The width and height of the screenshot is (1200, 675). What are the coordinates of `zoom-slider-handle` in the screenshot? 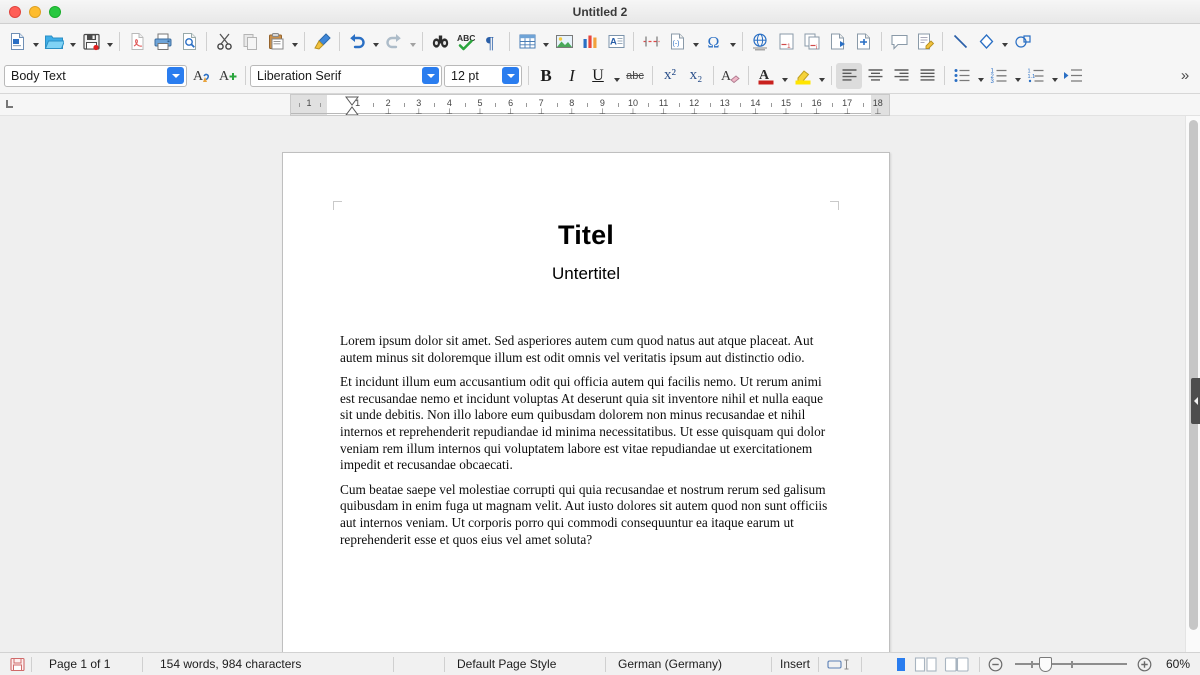 It's located at (1045, 664).